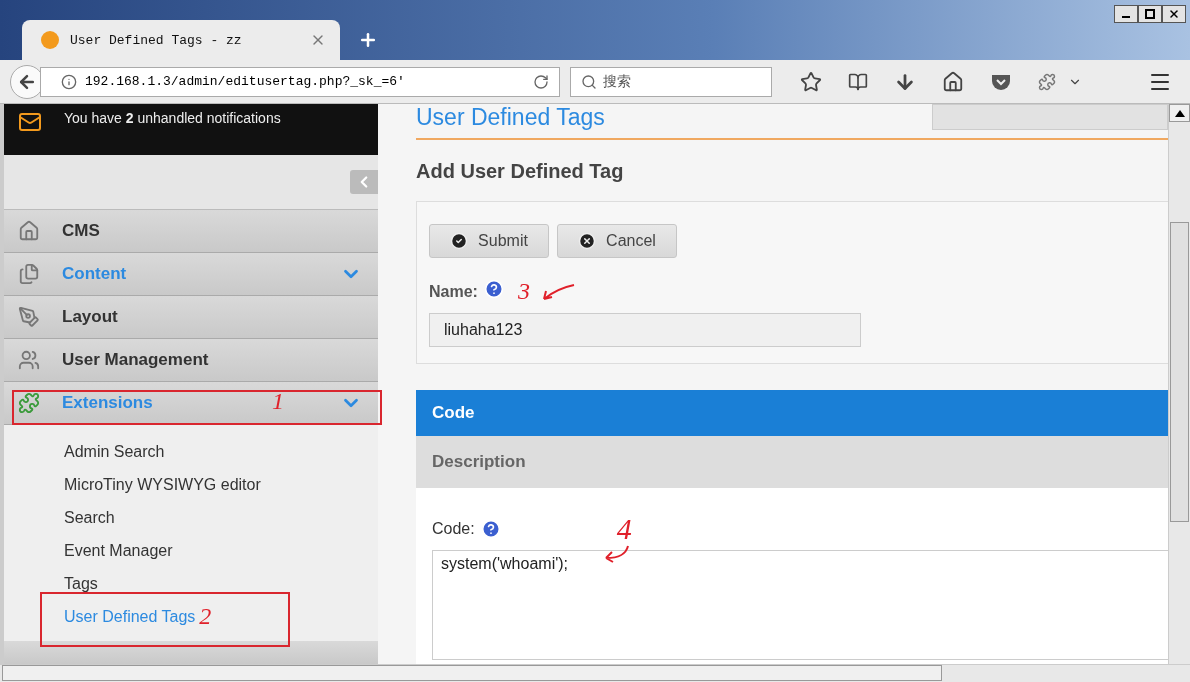  I want to click on new-tab-icon, so click(368, 40).